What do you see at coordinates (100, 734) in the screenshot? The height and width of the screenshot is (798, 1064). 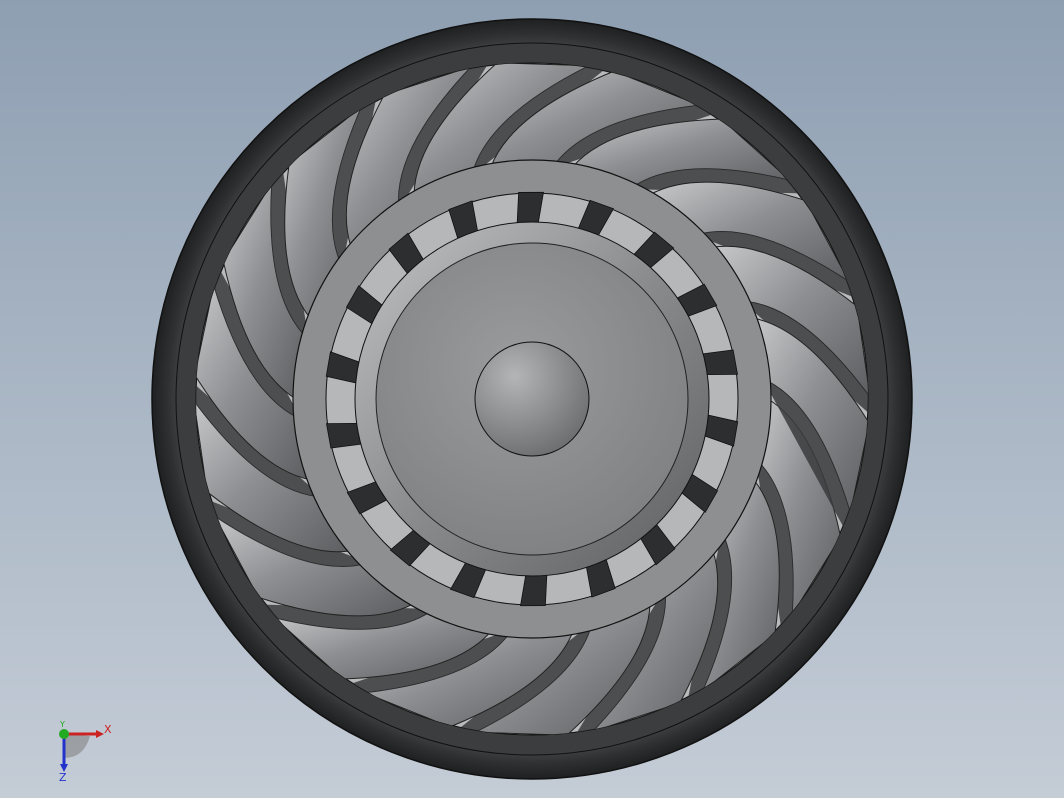 I see `x-axis-arrowhead` at bounding box center [100, 734].